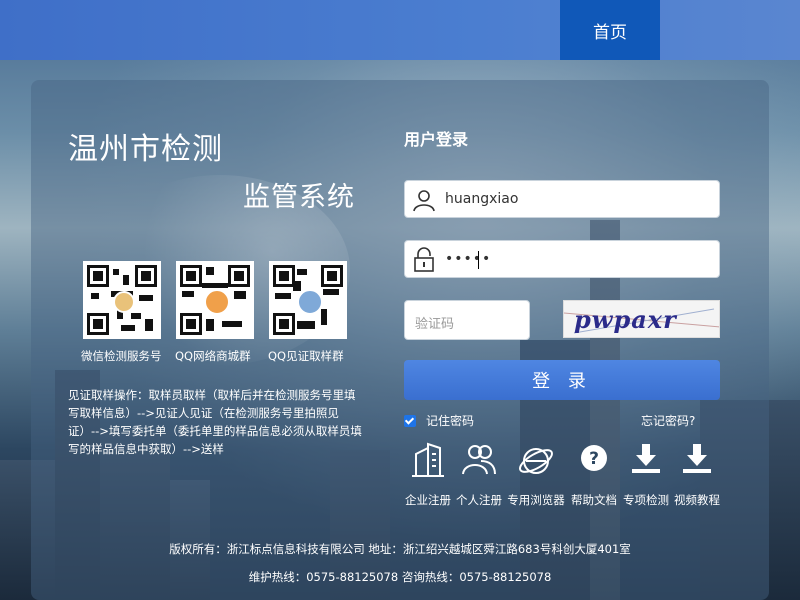 The height and width of the screenshot is (600, 800). Describe the element at coordinates (625, 319) in the screenshot. I see `captcha-text: pwpaxr` at that location.